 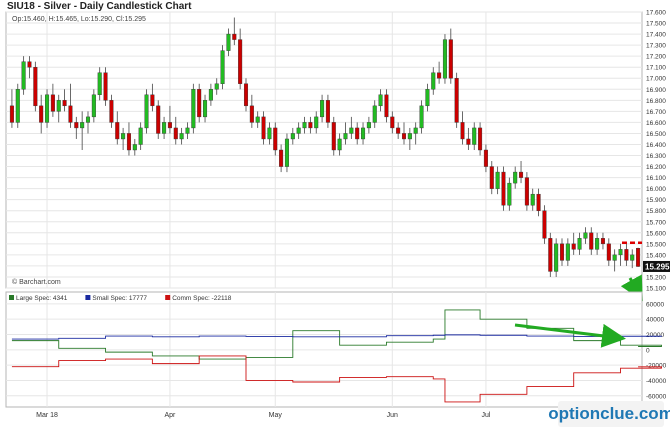 I want to click on price-tick-label: 15.200, so click(x=656, y=277).